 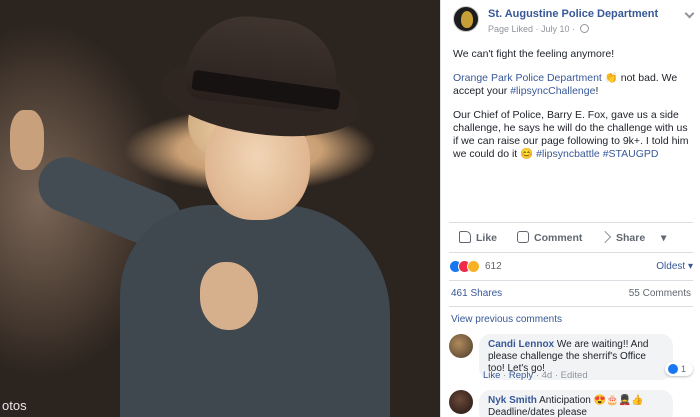 I want to click on chevron-down-icon: ▾, so click(x=690, y=266).